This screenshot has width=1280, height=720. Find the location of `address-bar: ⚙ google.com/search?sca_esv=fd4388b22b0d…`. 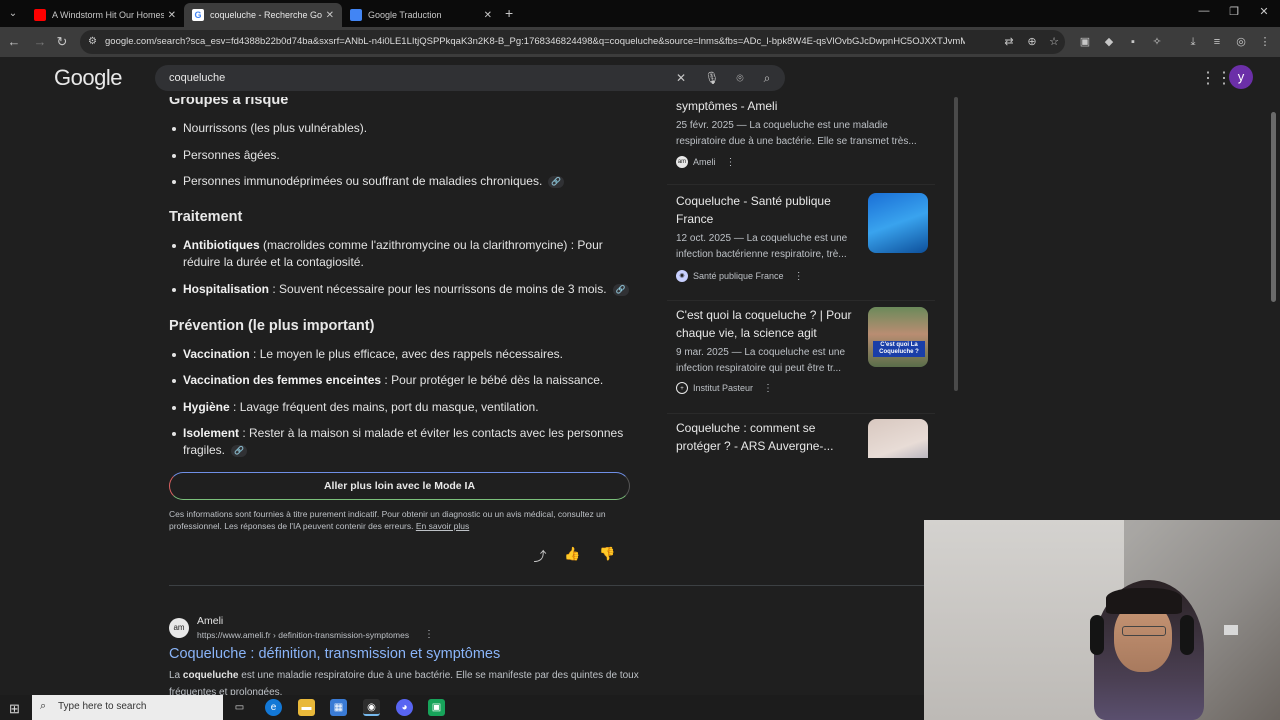

address-bar: ⚙ google.com/search?sca_esv=fd4388b22b0d… is located at coordinates (572, 42).